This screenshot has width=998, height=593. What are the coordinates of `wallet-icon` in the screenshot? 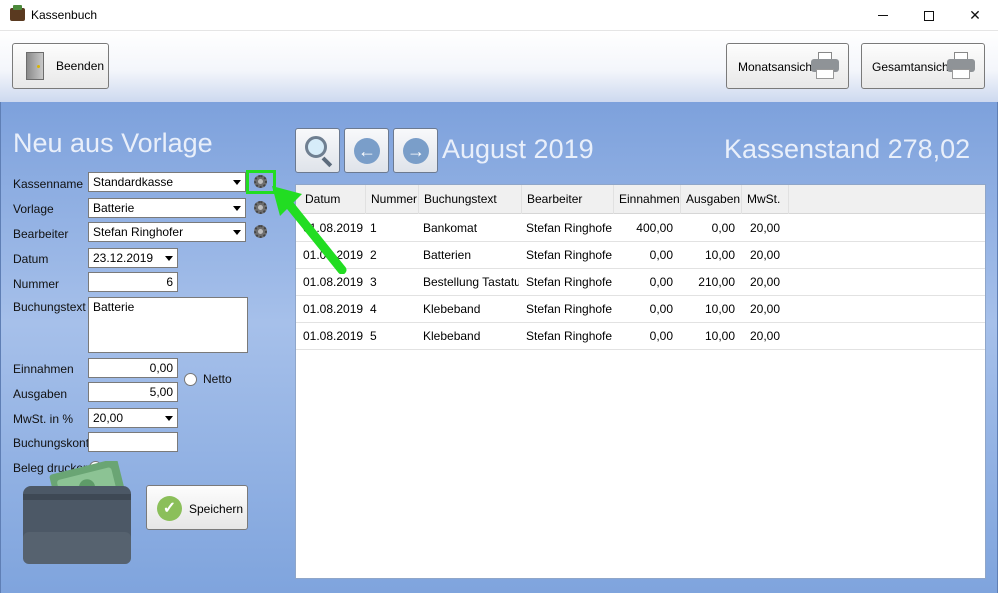 It's located at (77, 512).